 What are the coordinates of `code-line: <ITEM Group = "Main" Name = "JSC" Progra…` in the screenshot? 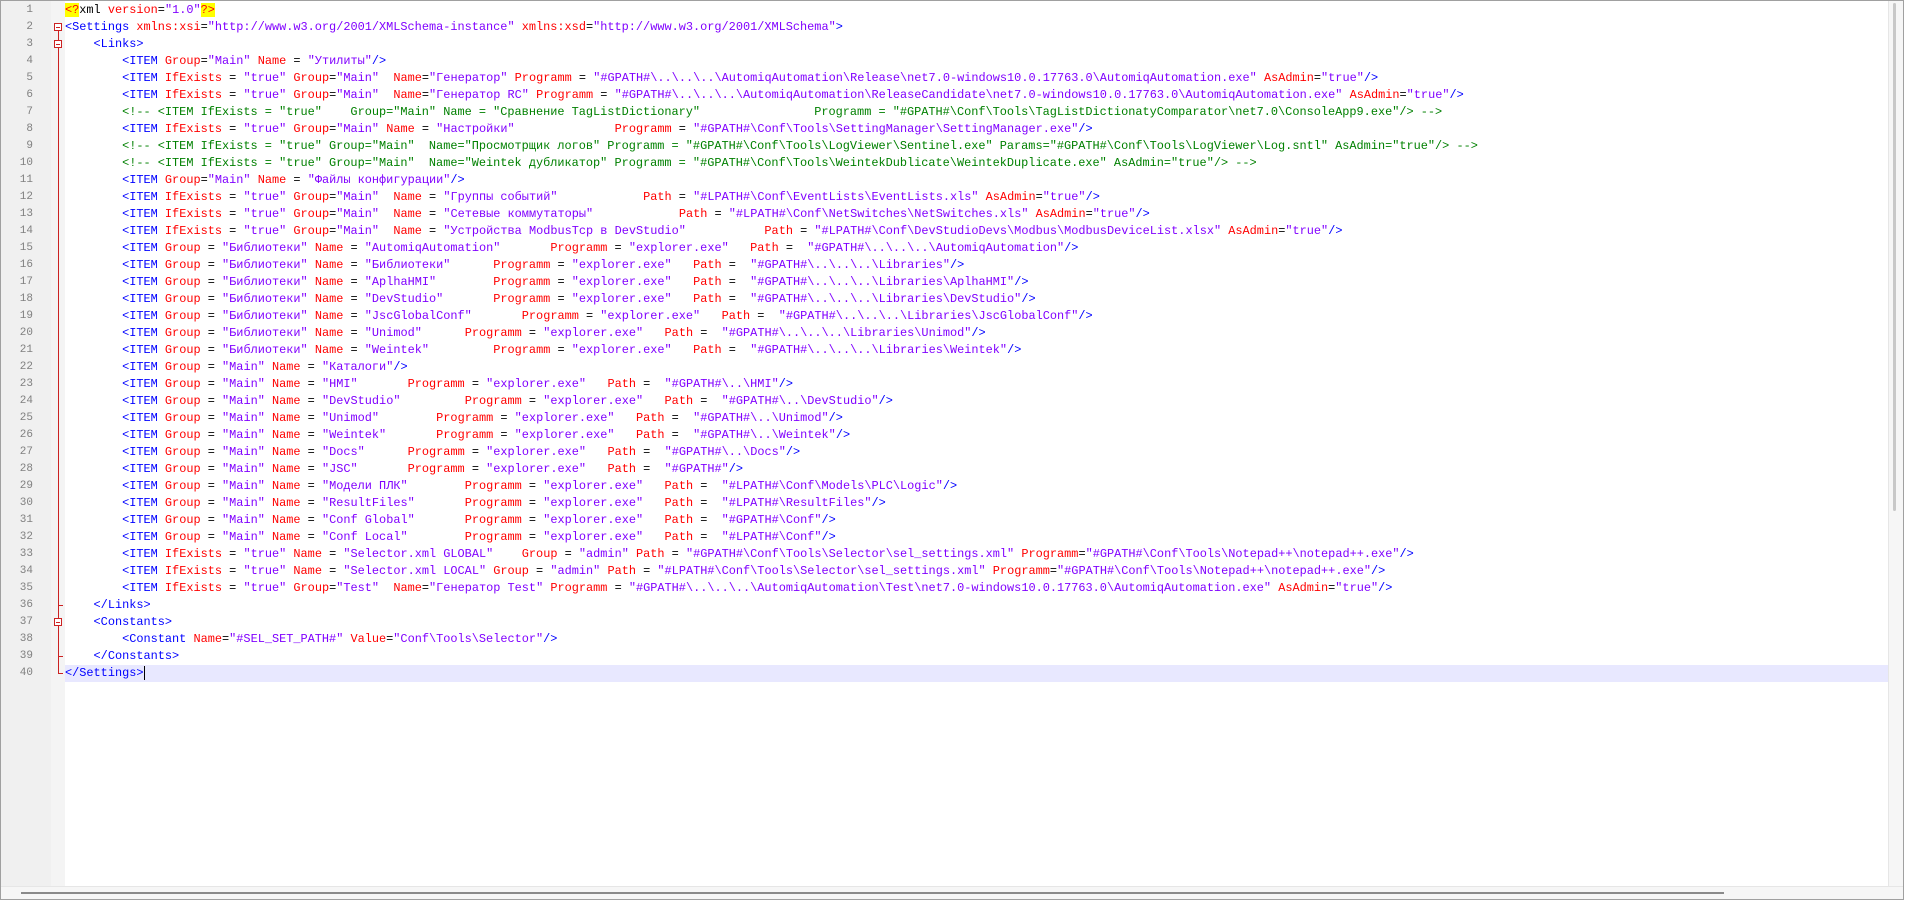 It's located at (977, 469).